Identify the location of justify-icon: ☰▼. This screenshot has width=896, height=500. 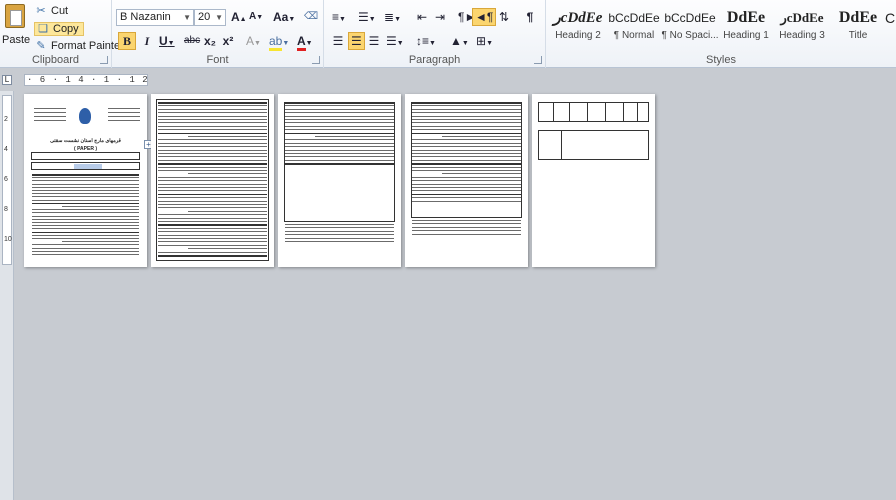
(395, 41).